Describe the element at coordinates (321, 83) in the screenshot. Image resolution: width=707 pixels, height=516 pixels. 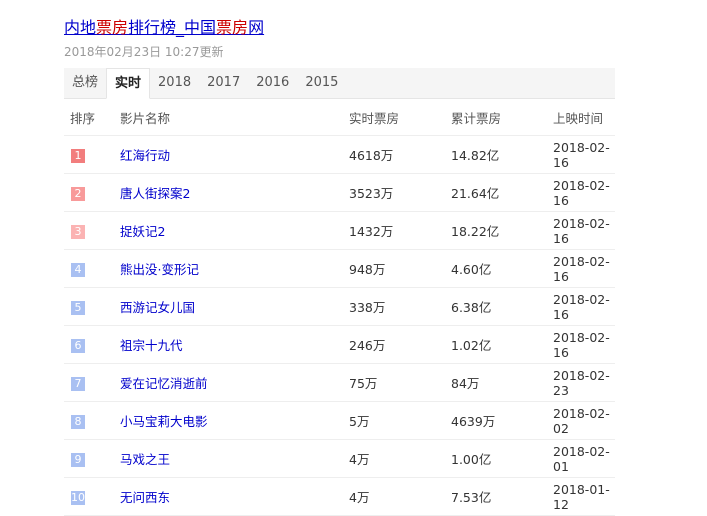
I see `tab-2015: 2015` at that location.